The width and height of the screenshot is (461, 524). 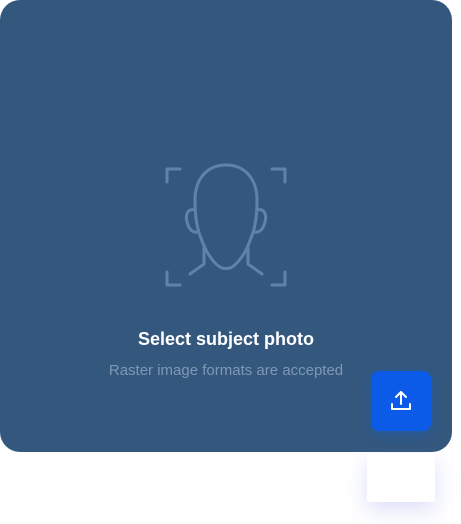 I want to click on face-scan-icon, so click(x=226, y=226).